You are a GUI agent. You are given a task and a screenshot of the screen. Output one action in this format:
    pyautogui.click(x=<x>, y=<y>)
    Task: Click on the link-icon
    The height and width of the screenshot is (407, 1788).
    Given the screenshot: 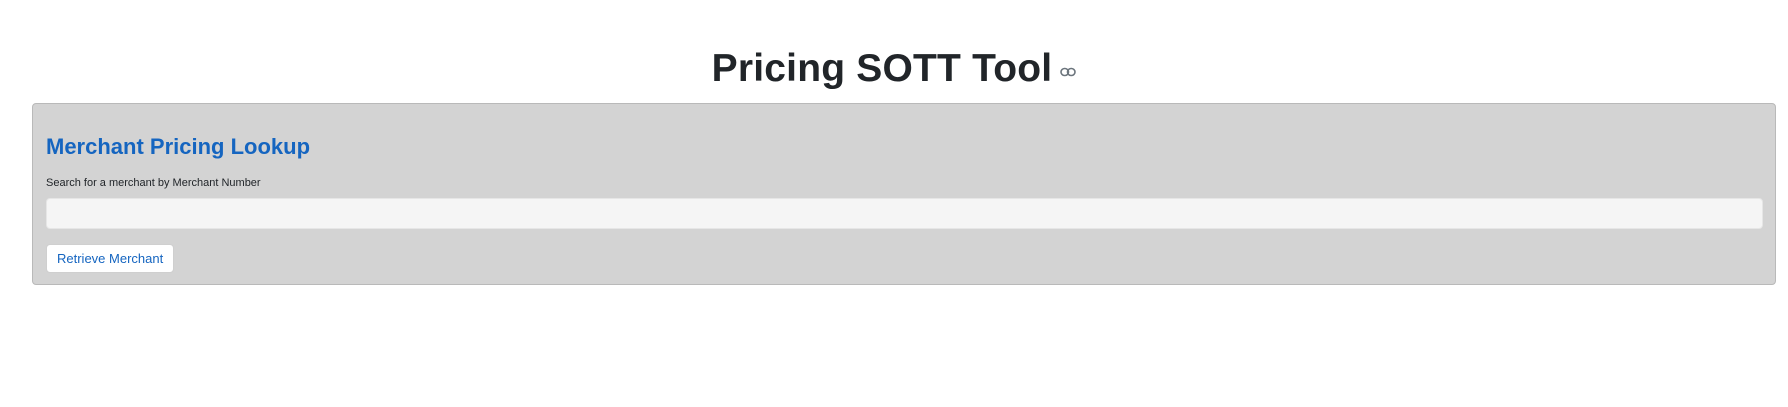 What is the action you would take?
    pyautogui.click(x=1068, y=72)
    